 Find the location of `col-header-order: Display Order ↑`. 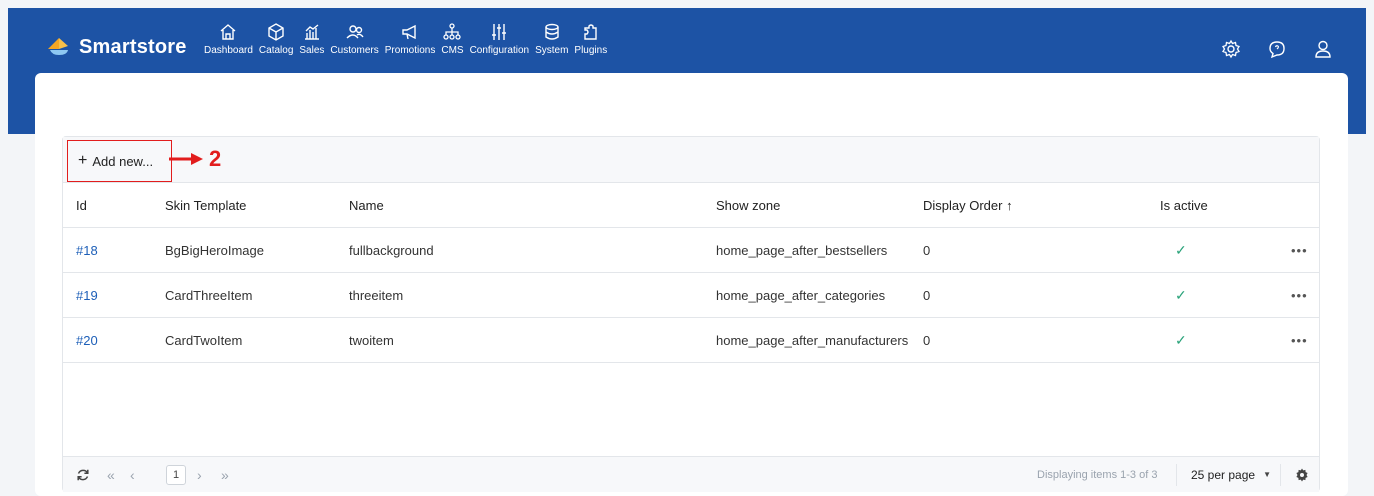

col-header-order: Display Order ↑ is located at coordinates (968, 205).